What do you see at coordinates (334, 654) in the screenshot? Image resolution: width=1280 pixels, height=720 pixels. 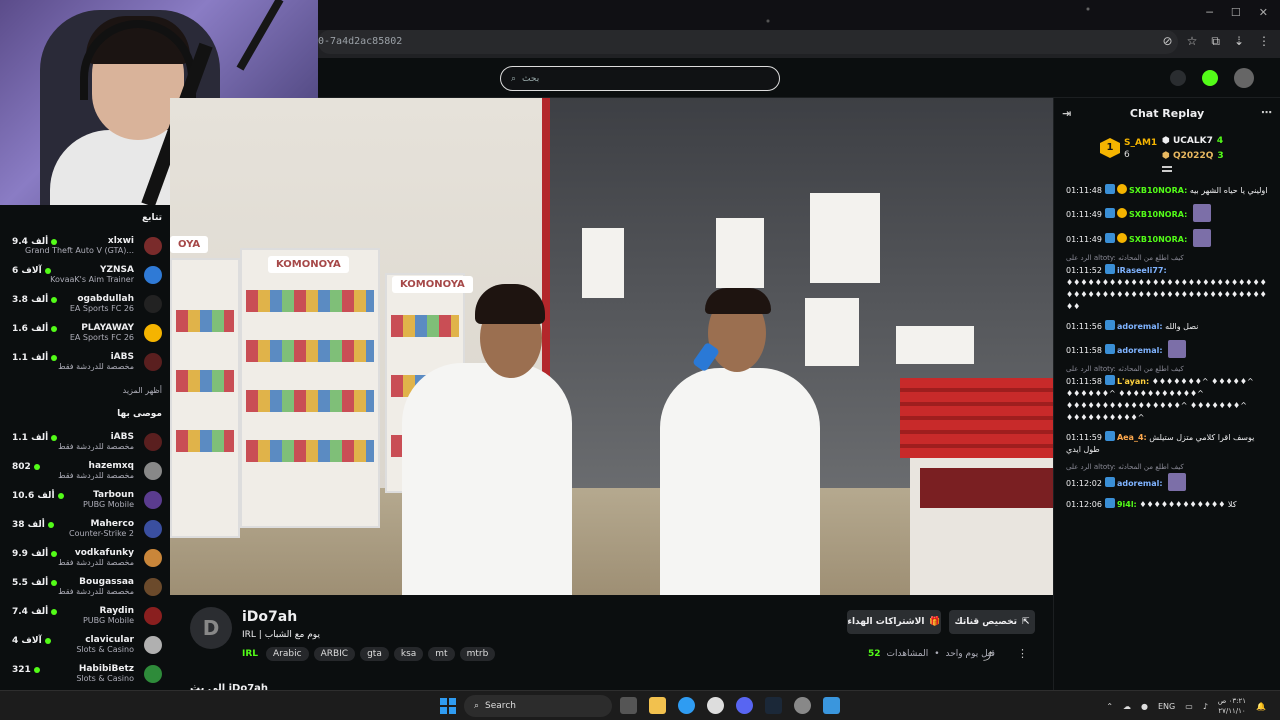 I see `tag-pill: ARBIC` at bounding box center [334, 654].